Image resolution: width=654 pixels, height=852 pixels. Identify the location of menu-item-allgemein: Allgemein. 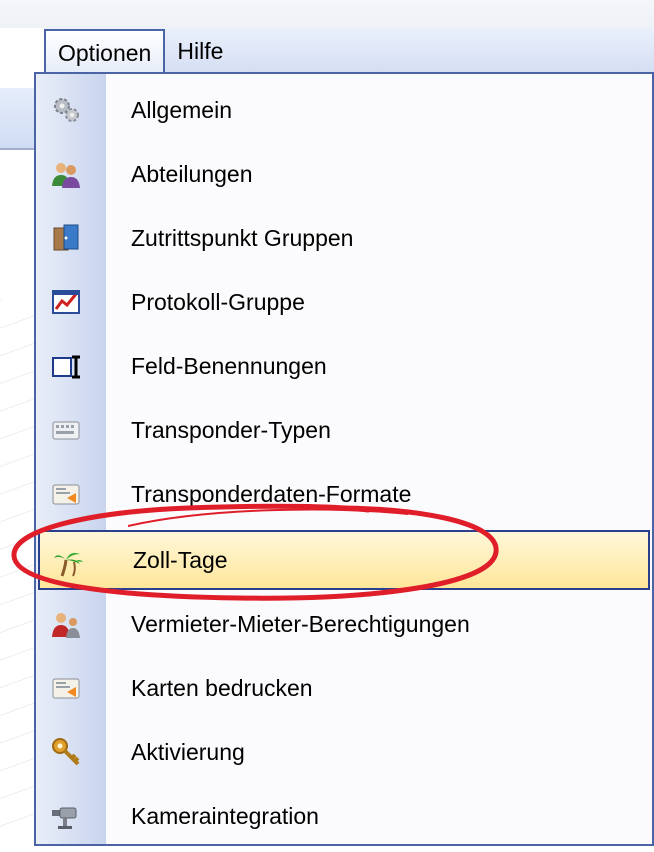
(344, 110).